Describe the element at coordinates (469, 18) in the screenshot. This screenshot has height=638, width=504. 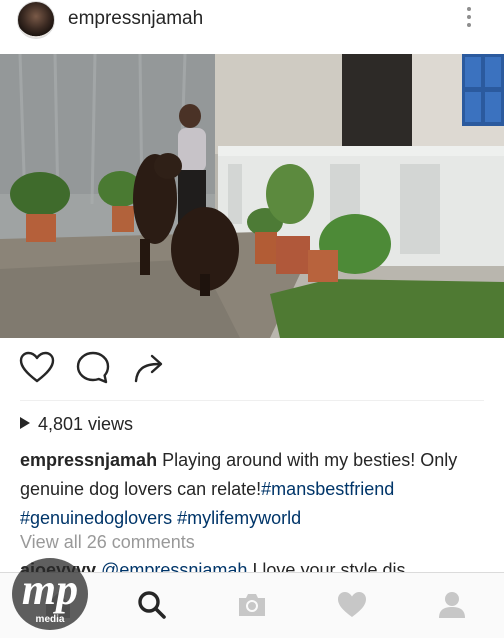
I see `more-options-icon` at that location.